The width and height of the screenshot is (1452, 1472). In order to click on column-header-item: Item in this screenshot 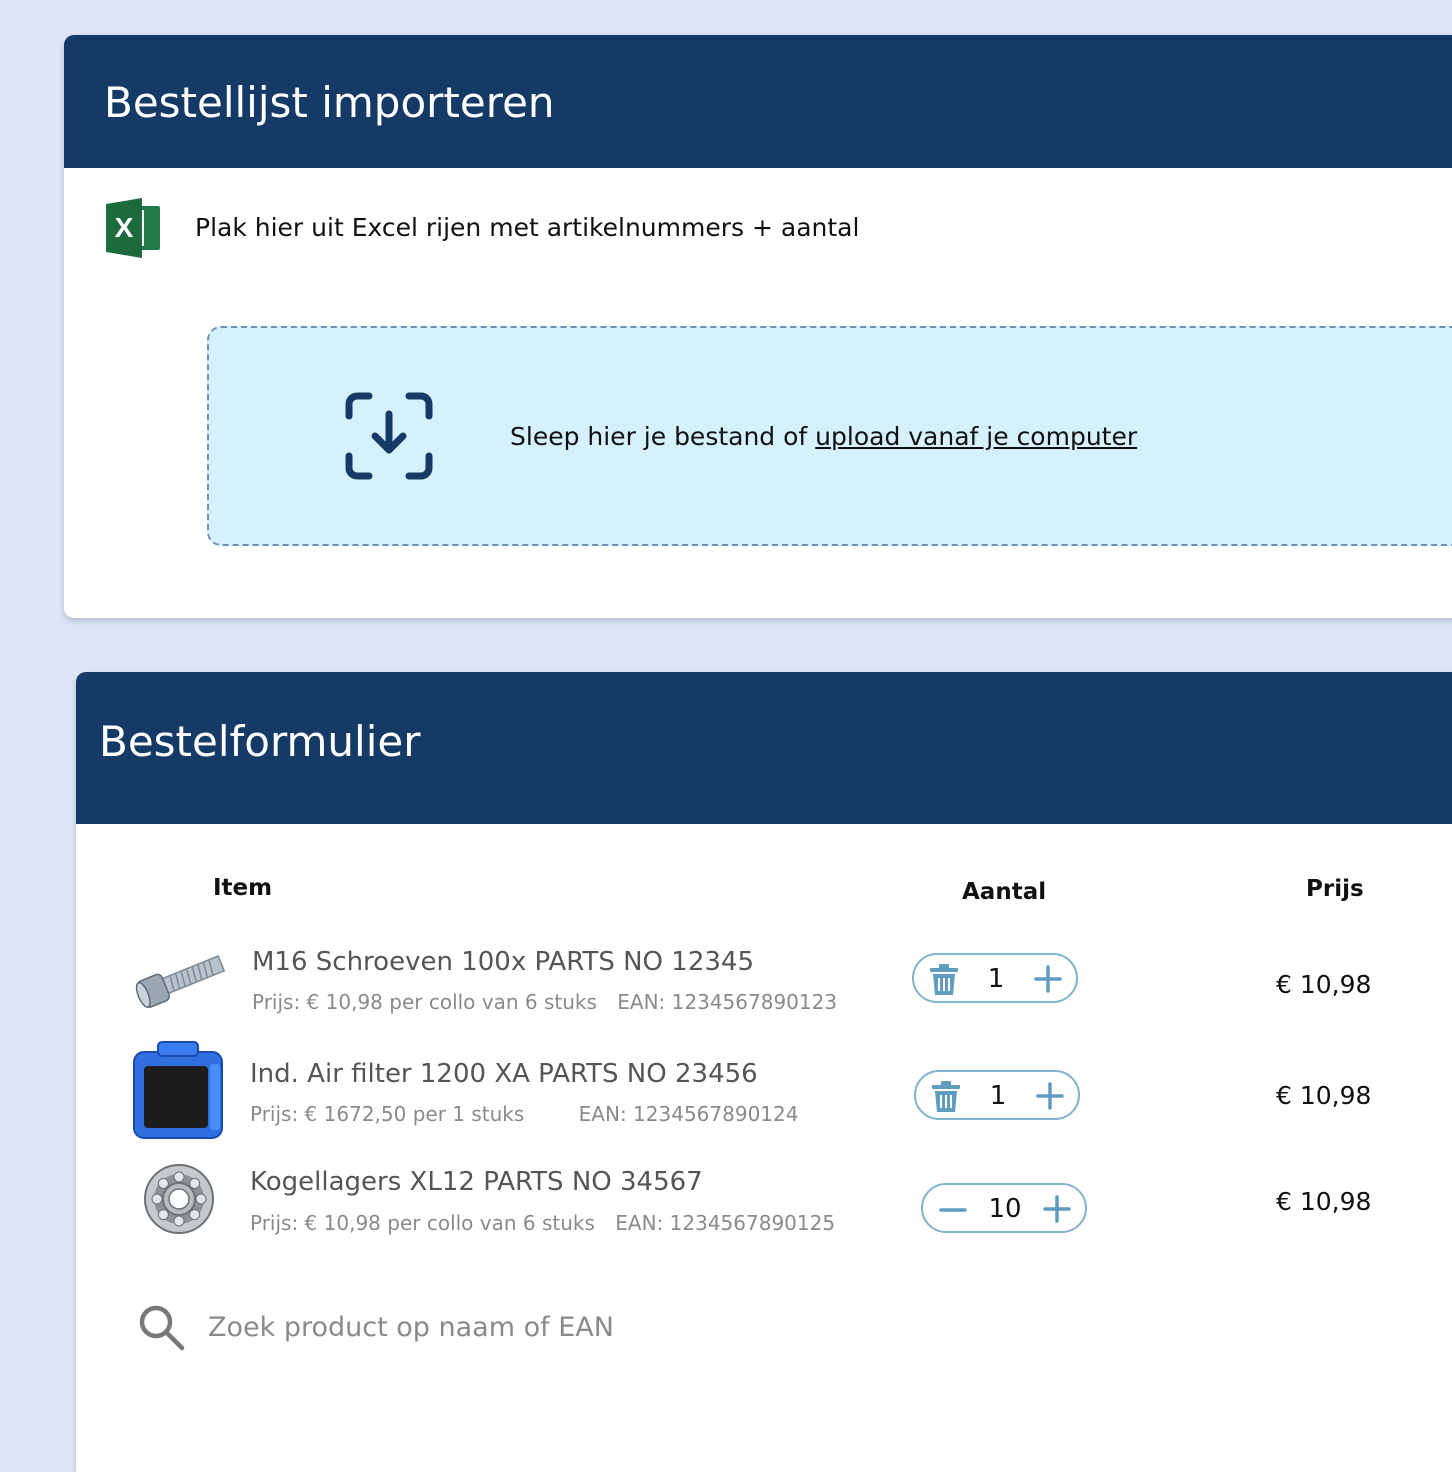, I will do `click(243, 888)`.